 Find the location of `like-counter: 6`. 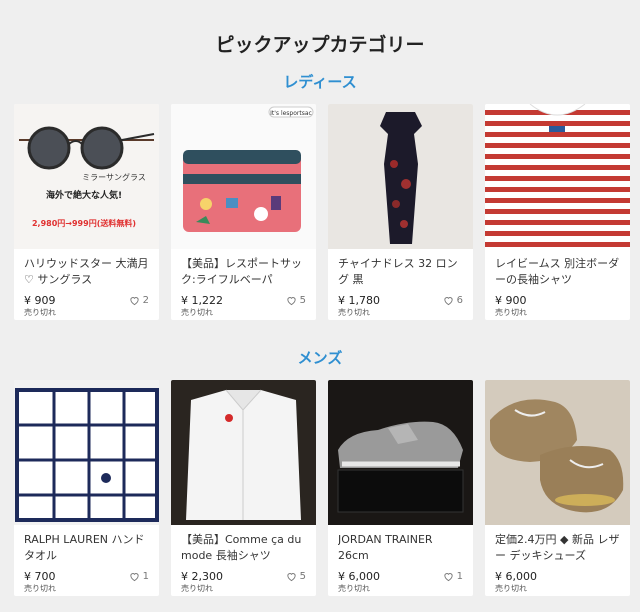

like-counter: 6 is located at coordinates (453, 300).